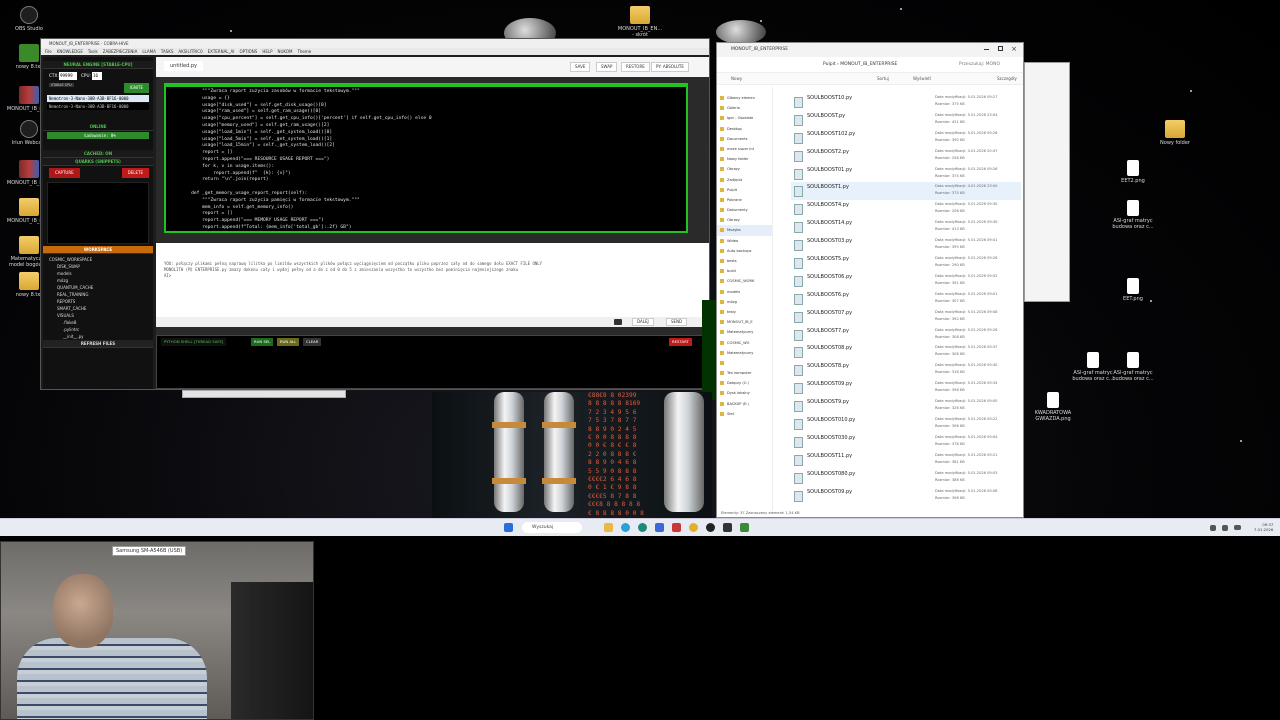  What do you see at coordinates (744, 251) in the screenshot?
I see `nav-item: Auto backups` at bounding box center [744, 251].